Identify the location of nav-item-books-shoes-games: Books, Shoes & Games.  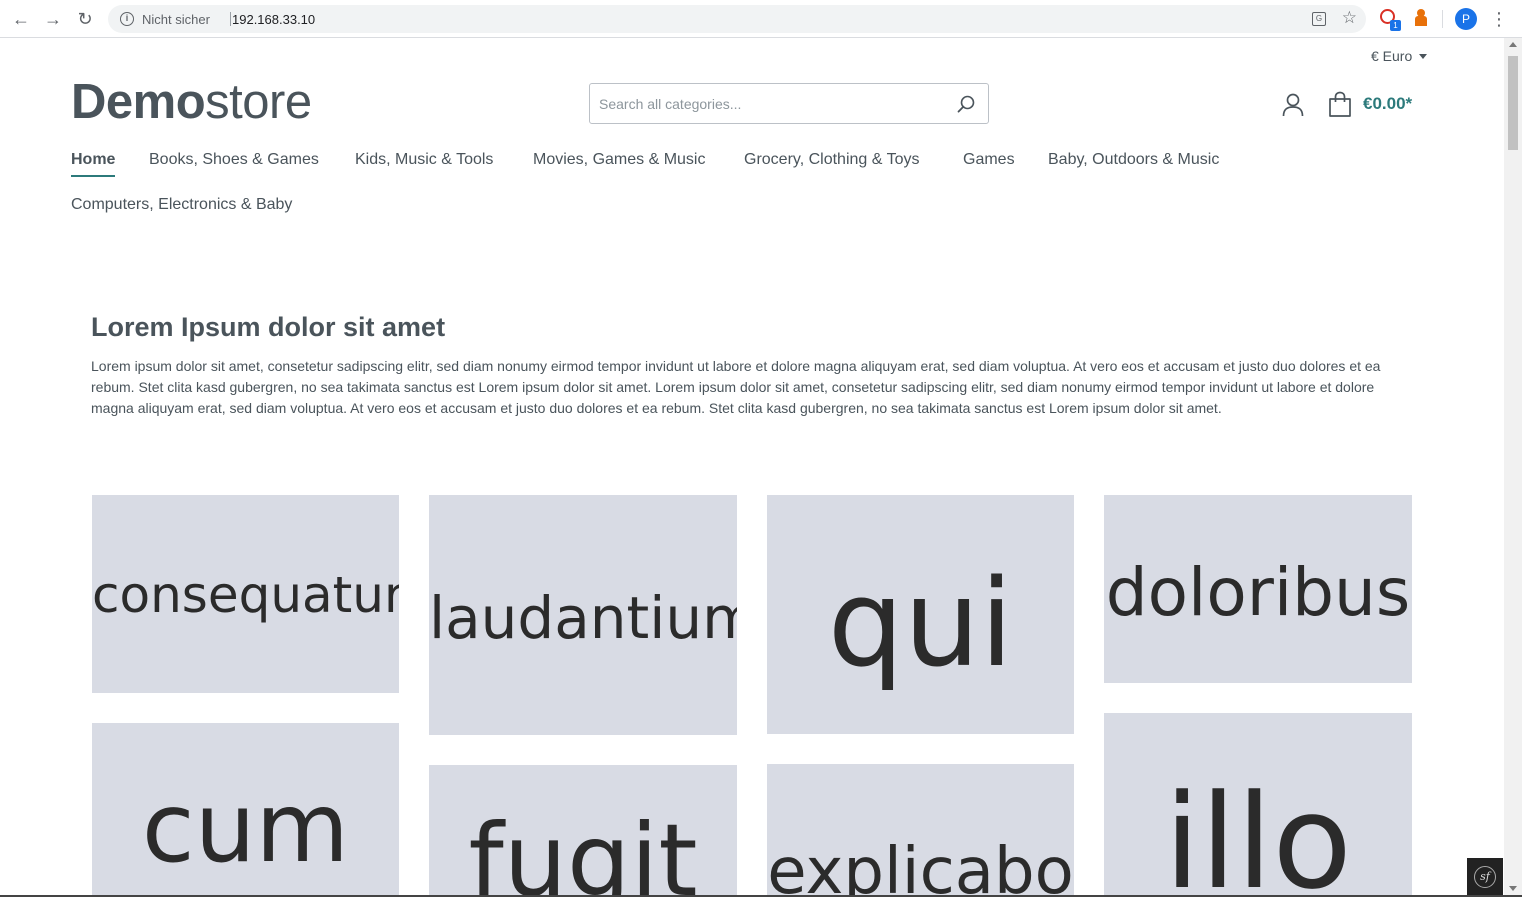
(234, 160).